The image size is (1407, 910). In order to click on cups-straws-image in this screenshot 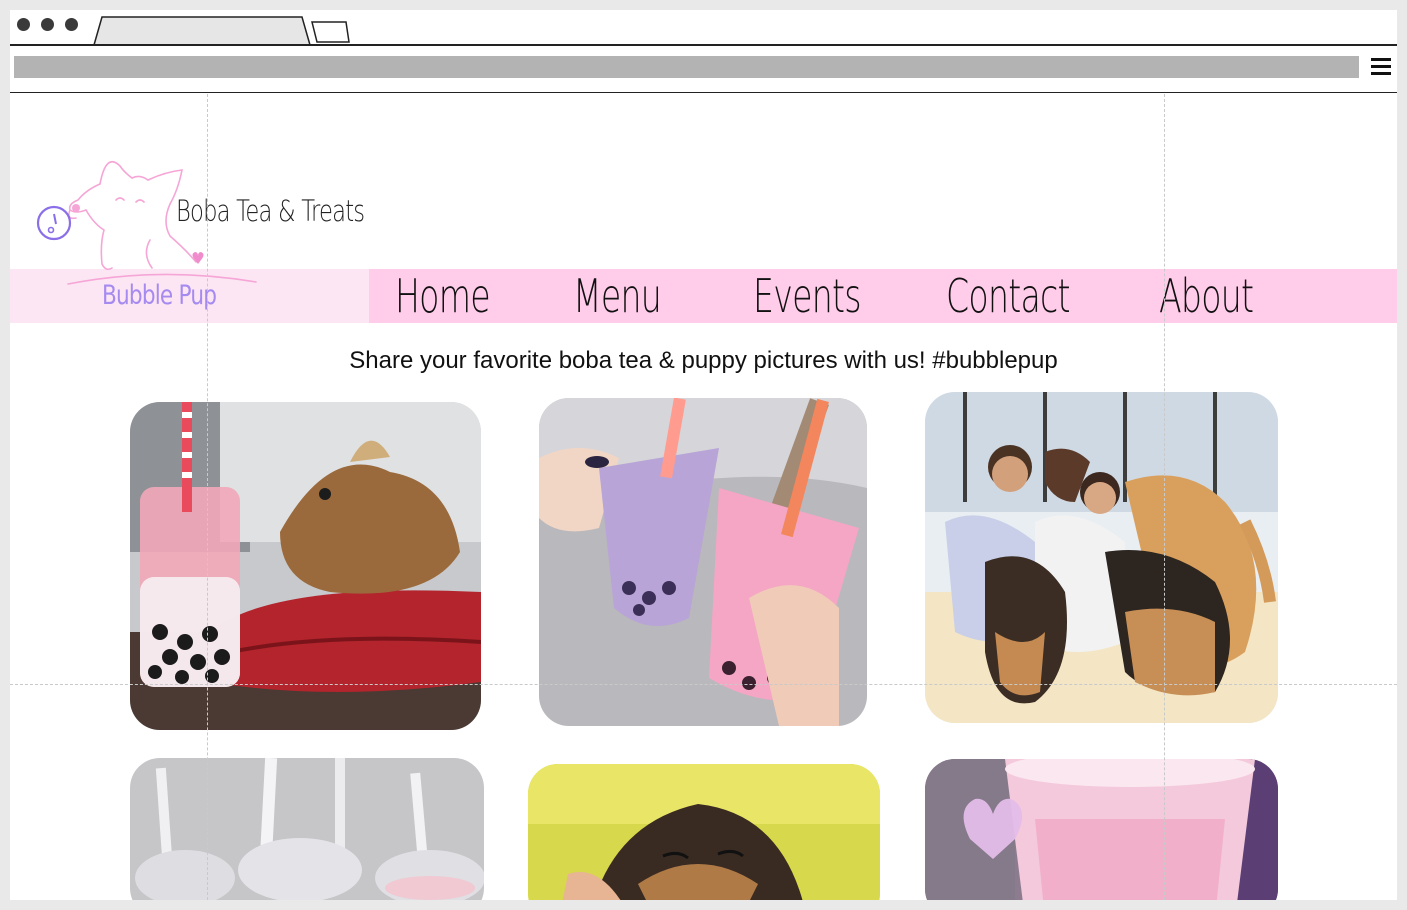, I will do `click(307, 829)`.